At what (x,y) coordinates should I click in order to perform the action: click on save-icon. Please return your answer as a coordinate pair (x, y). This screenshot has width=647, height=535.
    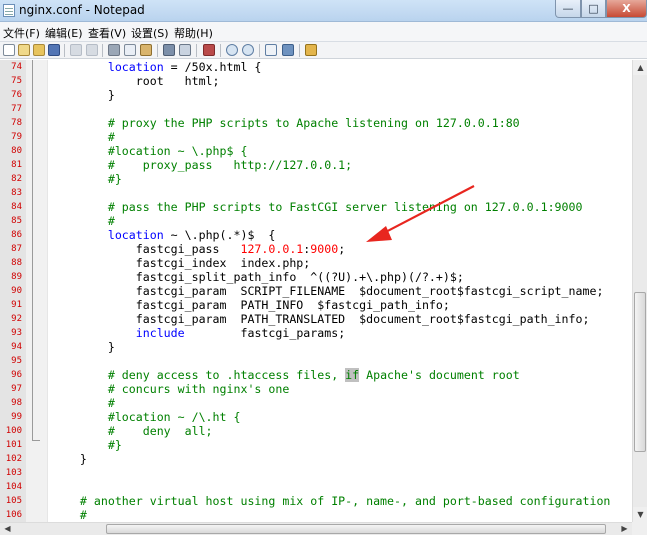
    Looking at the image, I should click on (54, 50).